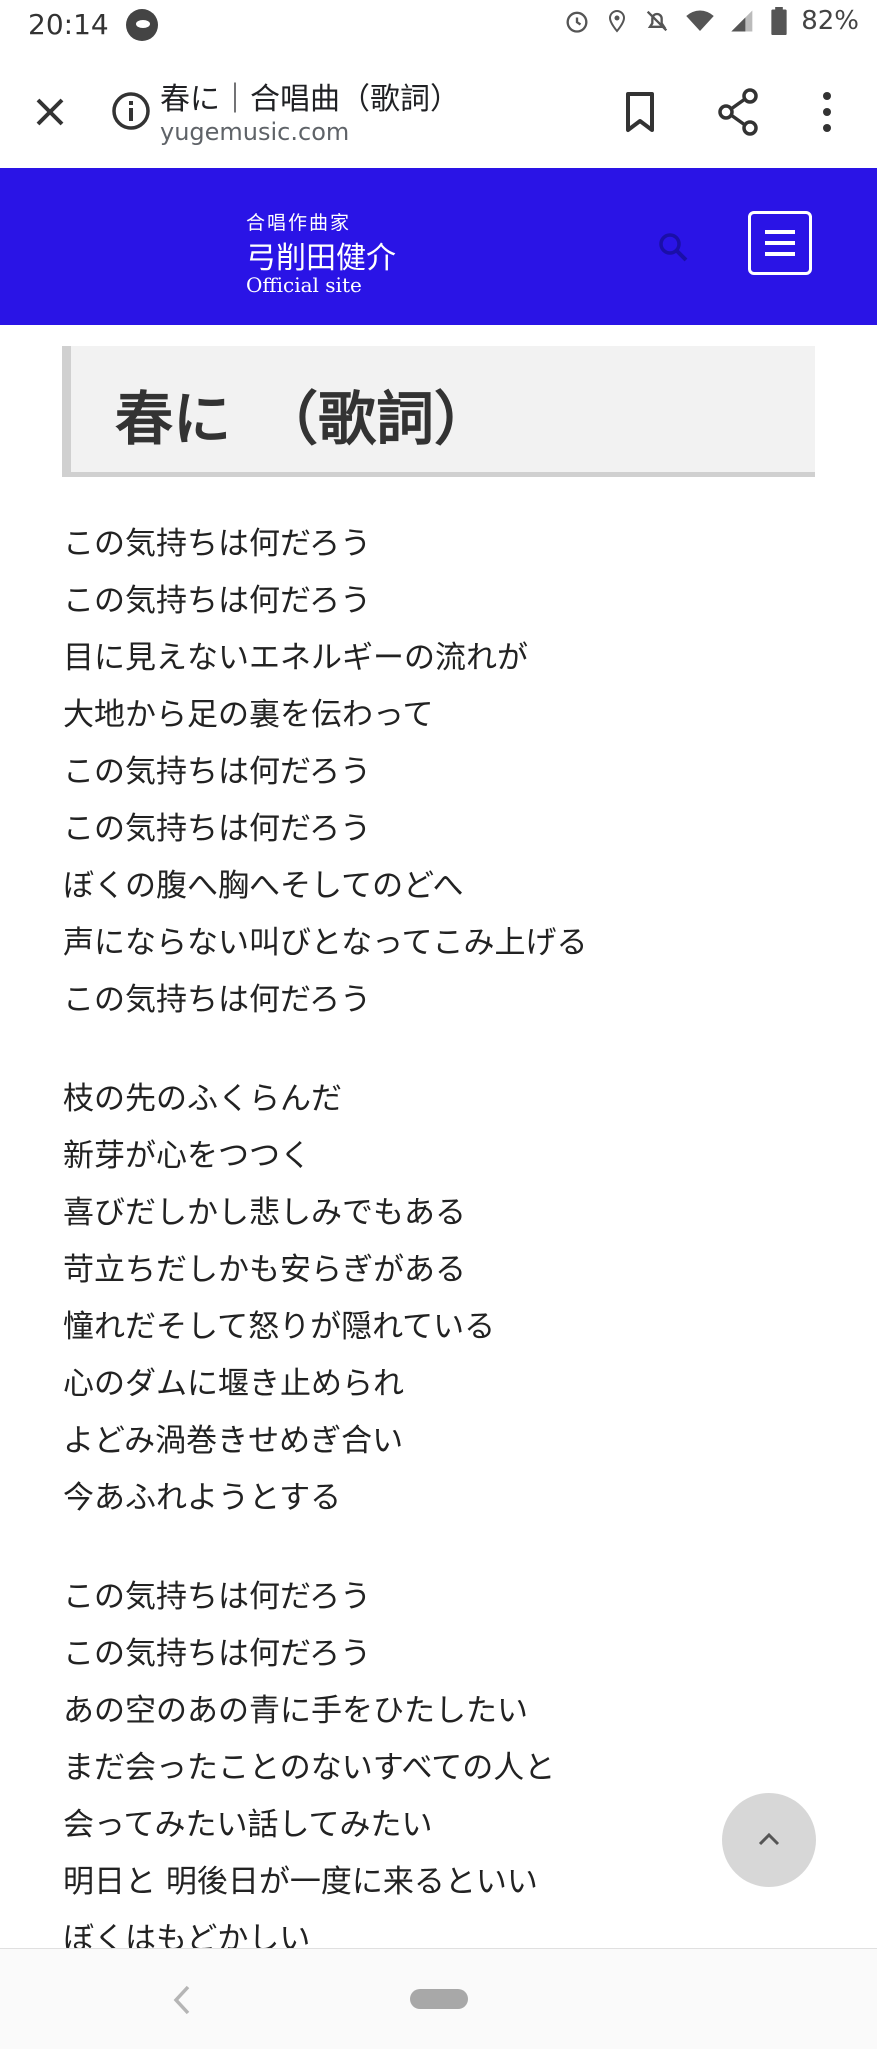 This screenshot has height=2049, width=877. What do you see at coordinates (438, 27) in the screenshot?
I see `status-bar: 20:14 82%` at bounding box center [438, 27].